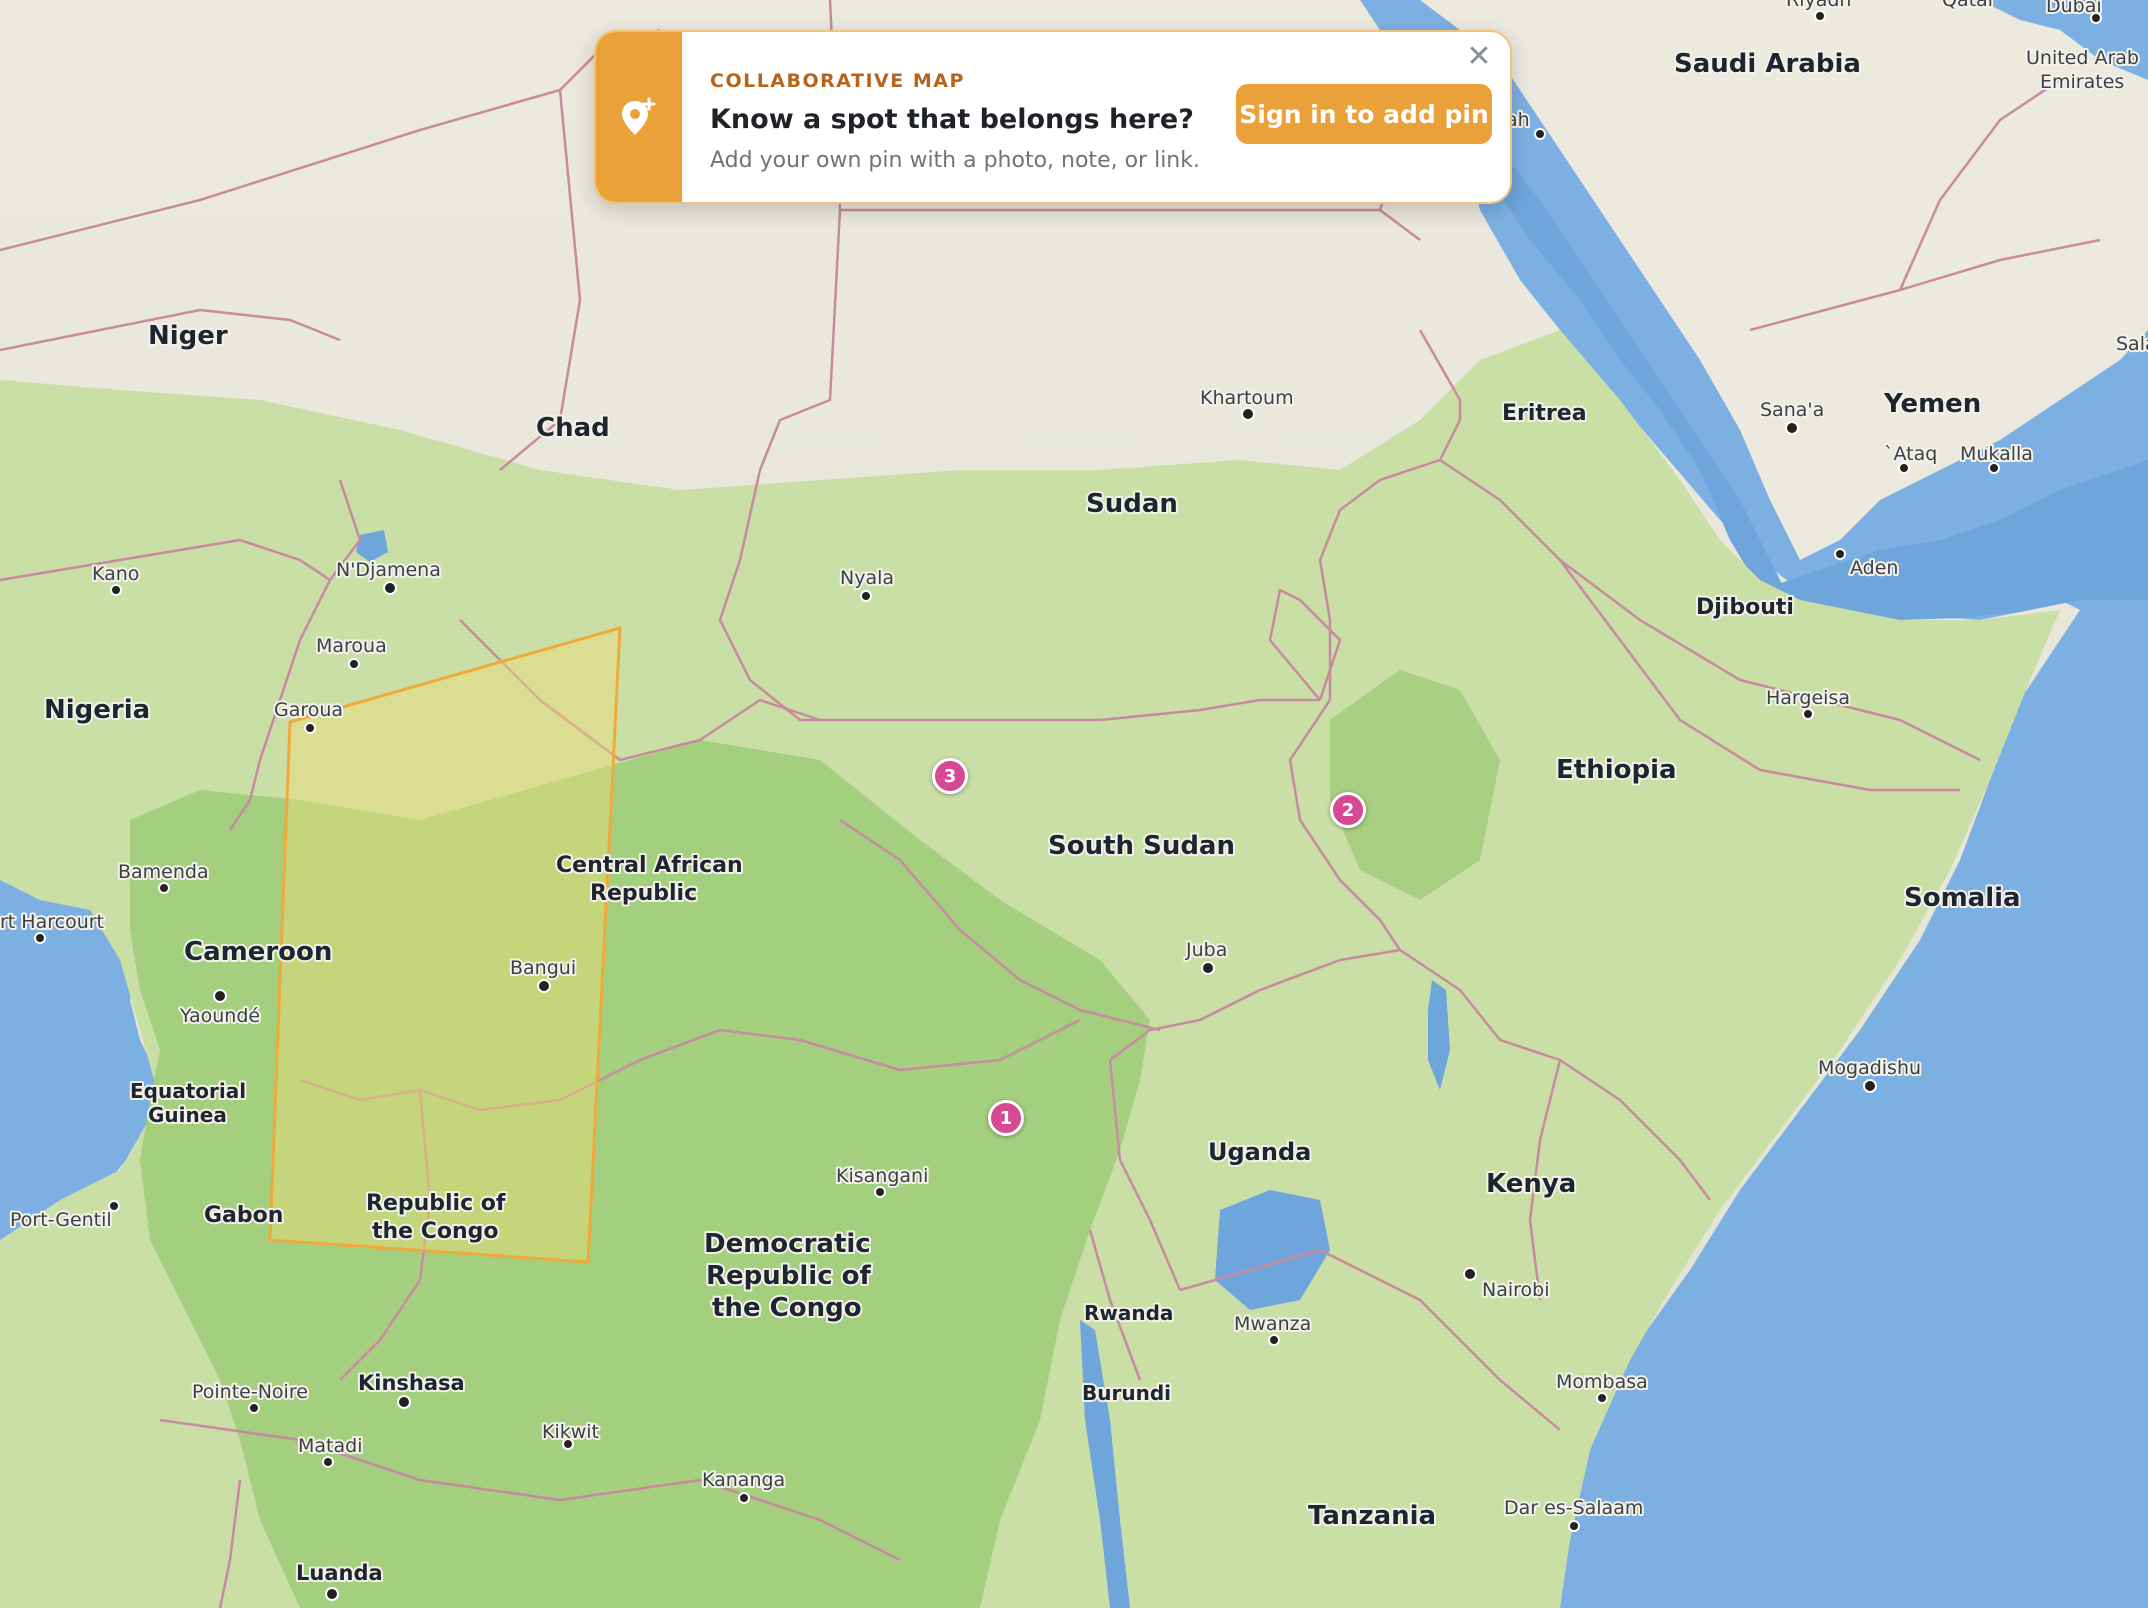  Describe the element at coordinates (1808, 698) in the screenshot. I see `city-label-hargeisa: Hargeisa` at that location.